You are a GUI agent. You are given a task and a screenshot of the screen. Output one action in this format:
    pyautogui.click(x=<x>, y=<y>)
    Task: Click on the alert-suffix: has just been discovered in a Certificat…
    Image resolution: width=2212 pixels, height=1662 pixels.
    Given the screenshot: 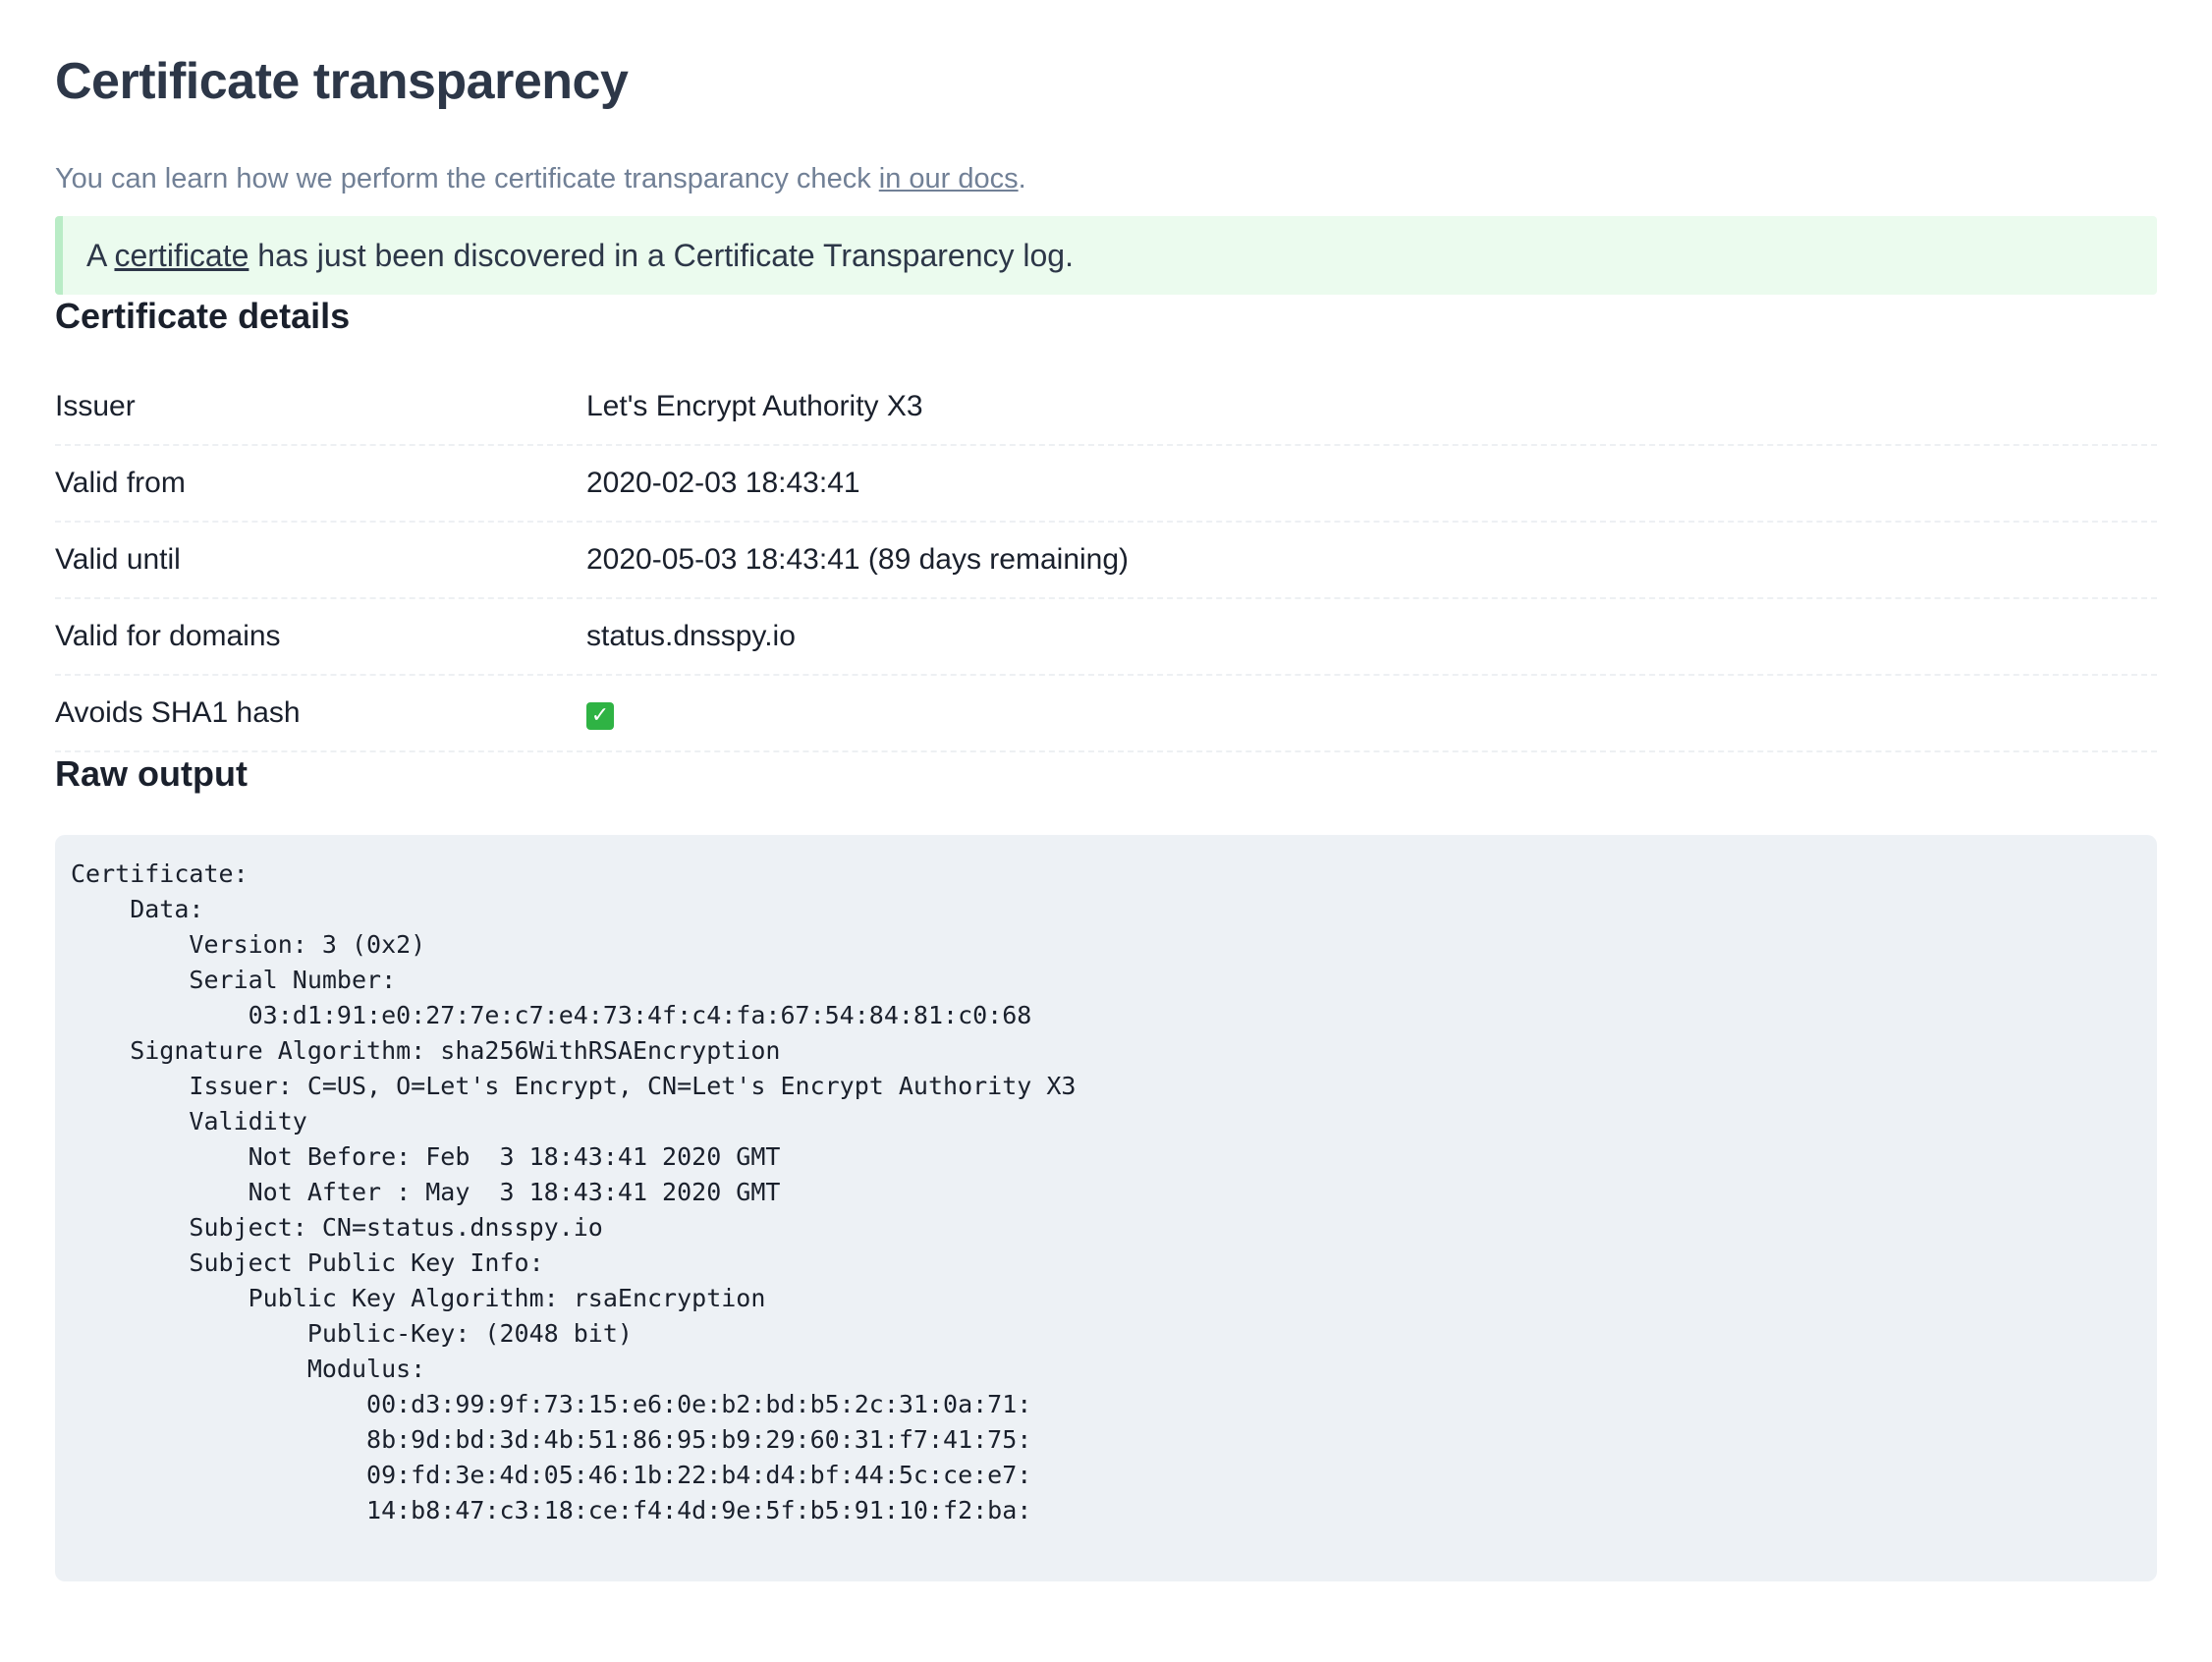 What is the action you would take?
    pyautogui.click(x=661, y=255)
    